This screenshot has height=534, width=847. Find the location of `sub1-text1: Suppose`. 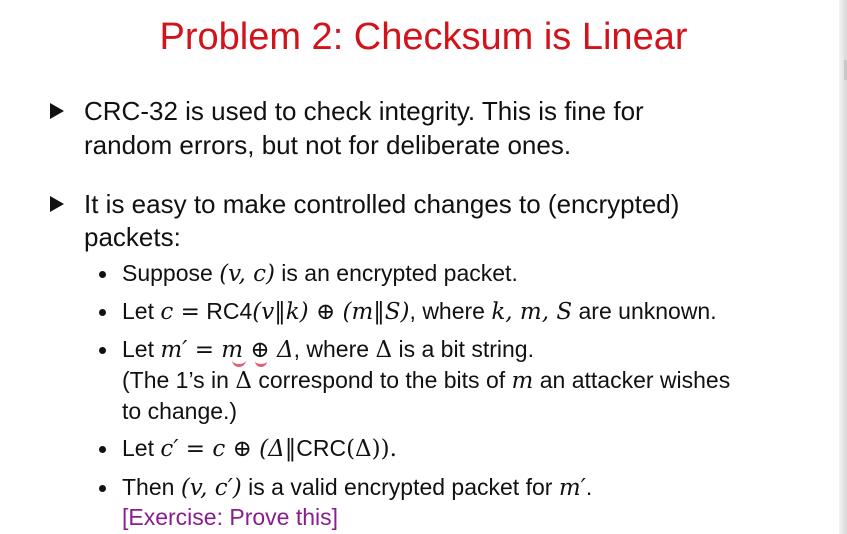

sub1-text1: Suppose is located at coordinates (171, 273).